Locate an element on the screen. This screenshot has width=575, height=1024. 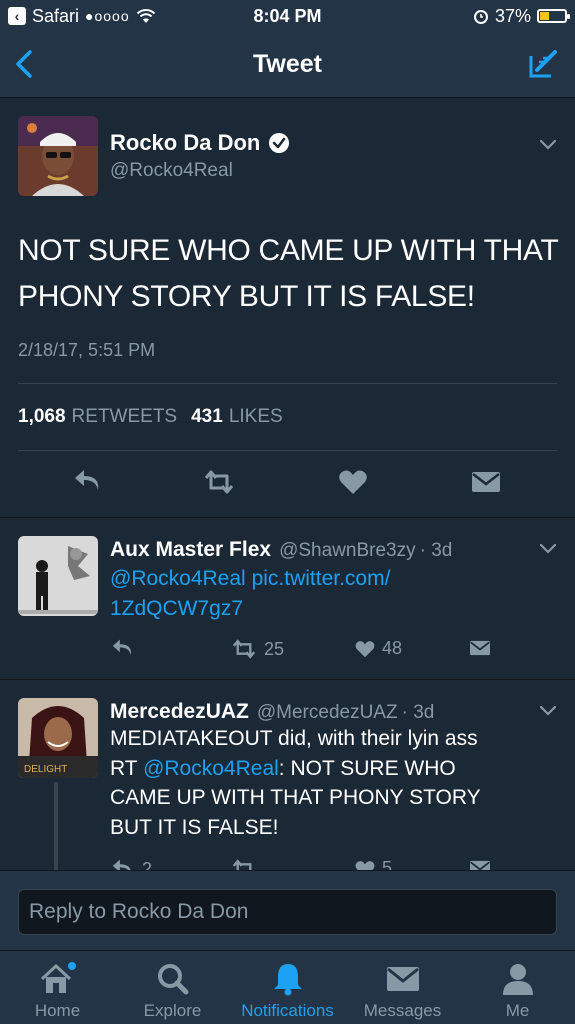
reply-actions: 2 5 is located at coordinates (330, 864).